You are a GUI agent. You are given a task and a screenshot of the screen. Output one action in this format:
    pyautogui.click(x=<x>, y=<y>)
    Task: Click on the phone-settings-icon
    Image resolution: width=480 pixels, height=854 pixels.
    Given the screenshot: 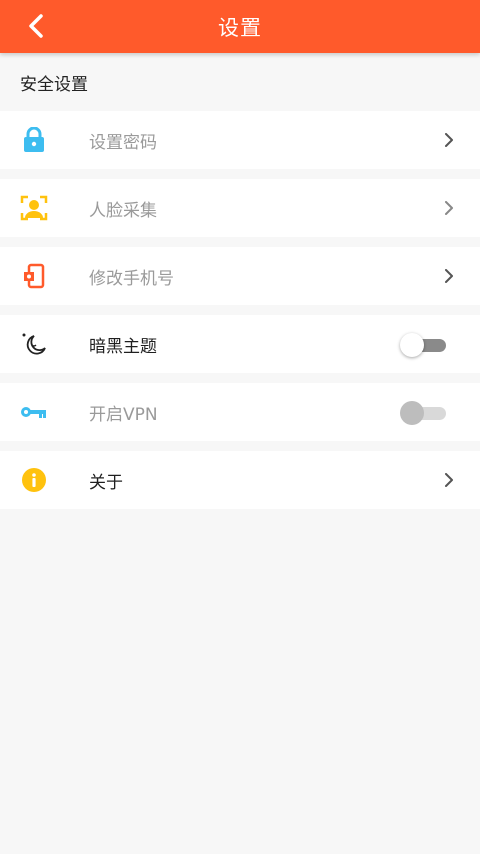 What is the action you would take?
    pyautogui.click(x=34, y=276)
    